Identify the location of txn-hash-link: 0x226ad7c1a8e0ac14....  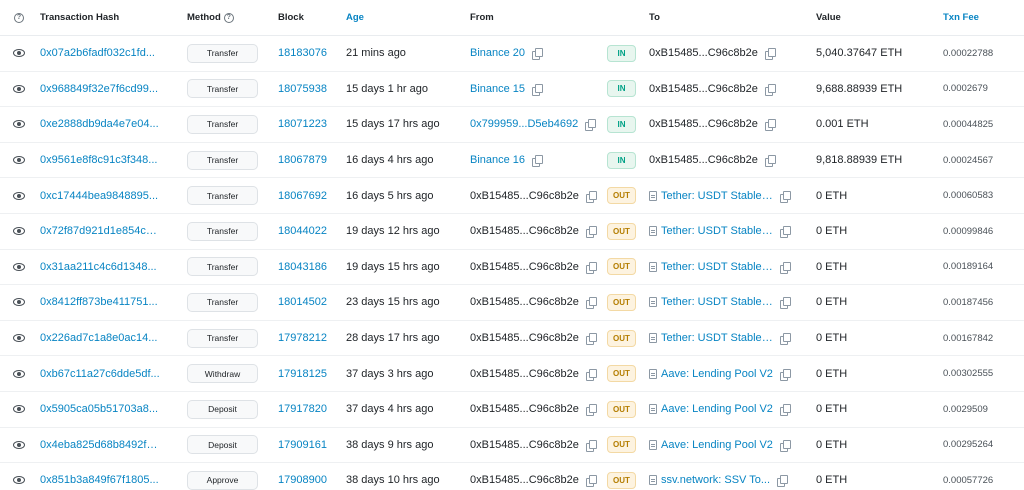
(98, 338).